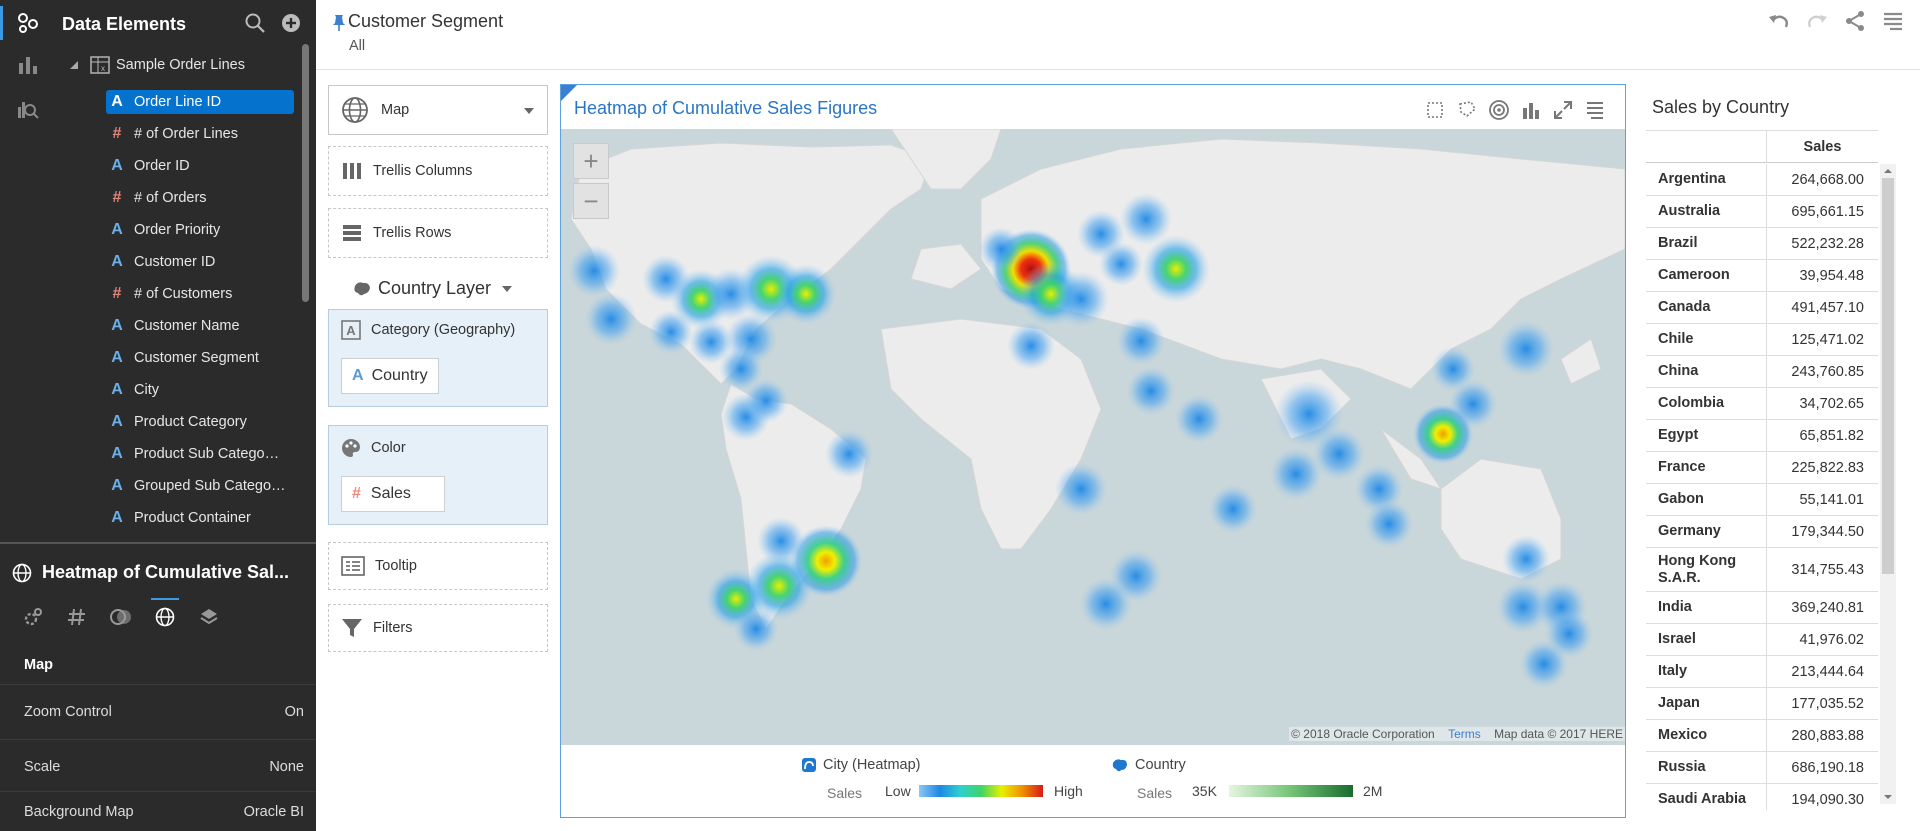 Image resolution: width=1920 pixels, height=831 pixels. I want to click on lasso-select-icon, so click(1467, 110).